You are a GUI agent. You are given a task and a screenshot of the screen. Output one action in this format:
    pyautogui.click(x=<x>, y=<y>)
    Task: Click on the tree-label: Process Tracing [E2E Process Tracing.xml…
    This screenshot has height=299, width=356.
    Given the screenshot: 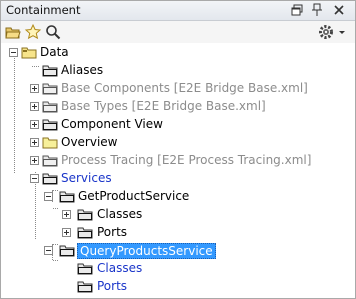 What is the action you would take?
    pyautogui.click(x=186, y=160)
    